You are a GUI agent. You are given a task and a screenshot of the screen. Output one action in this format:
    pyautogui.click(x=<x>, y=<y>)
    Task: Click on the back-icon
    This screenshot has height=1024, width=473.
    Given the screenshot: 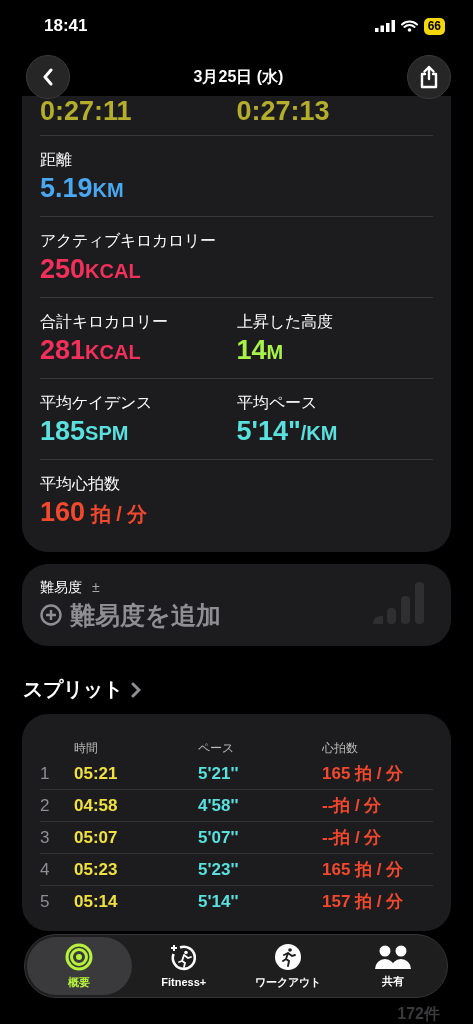 What is the action you would take?
    pyautogui.click(x=48, y=77)
    